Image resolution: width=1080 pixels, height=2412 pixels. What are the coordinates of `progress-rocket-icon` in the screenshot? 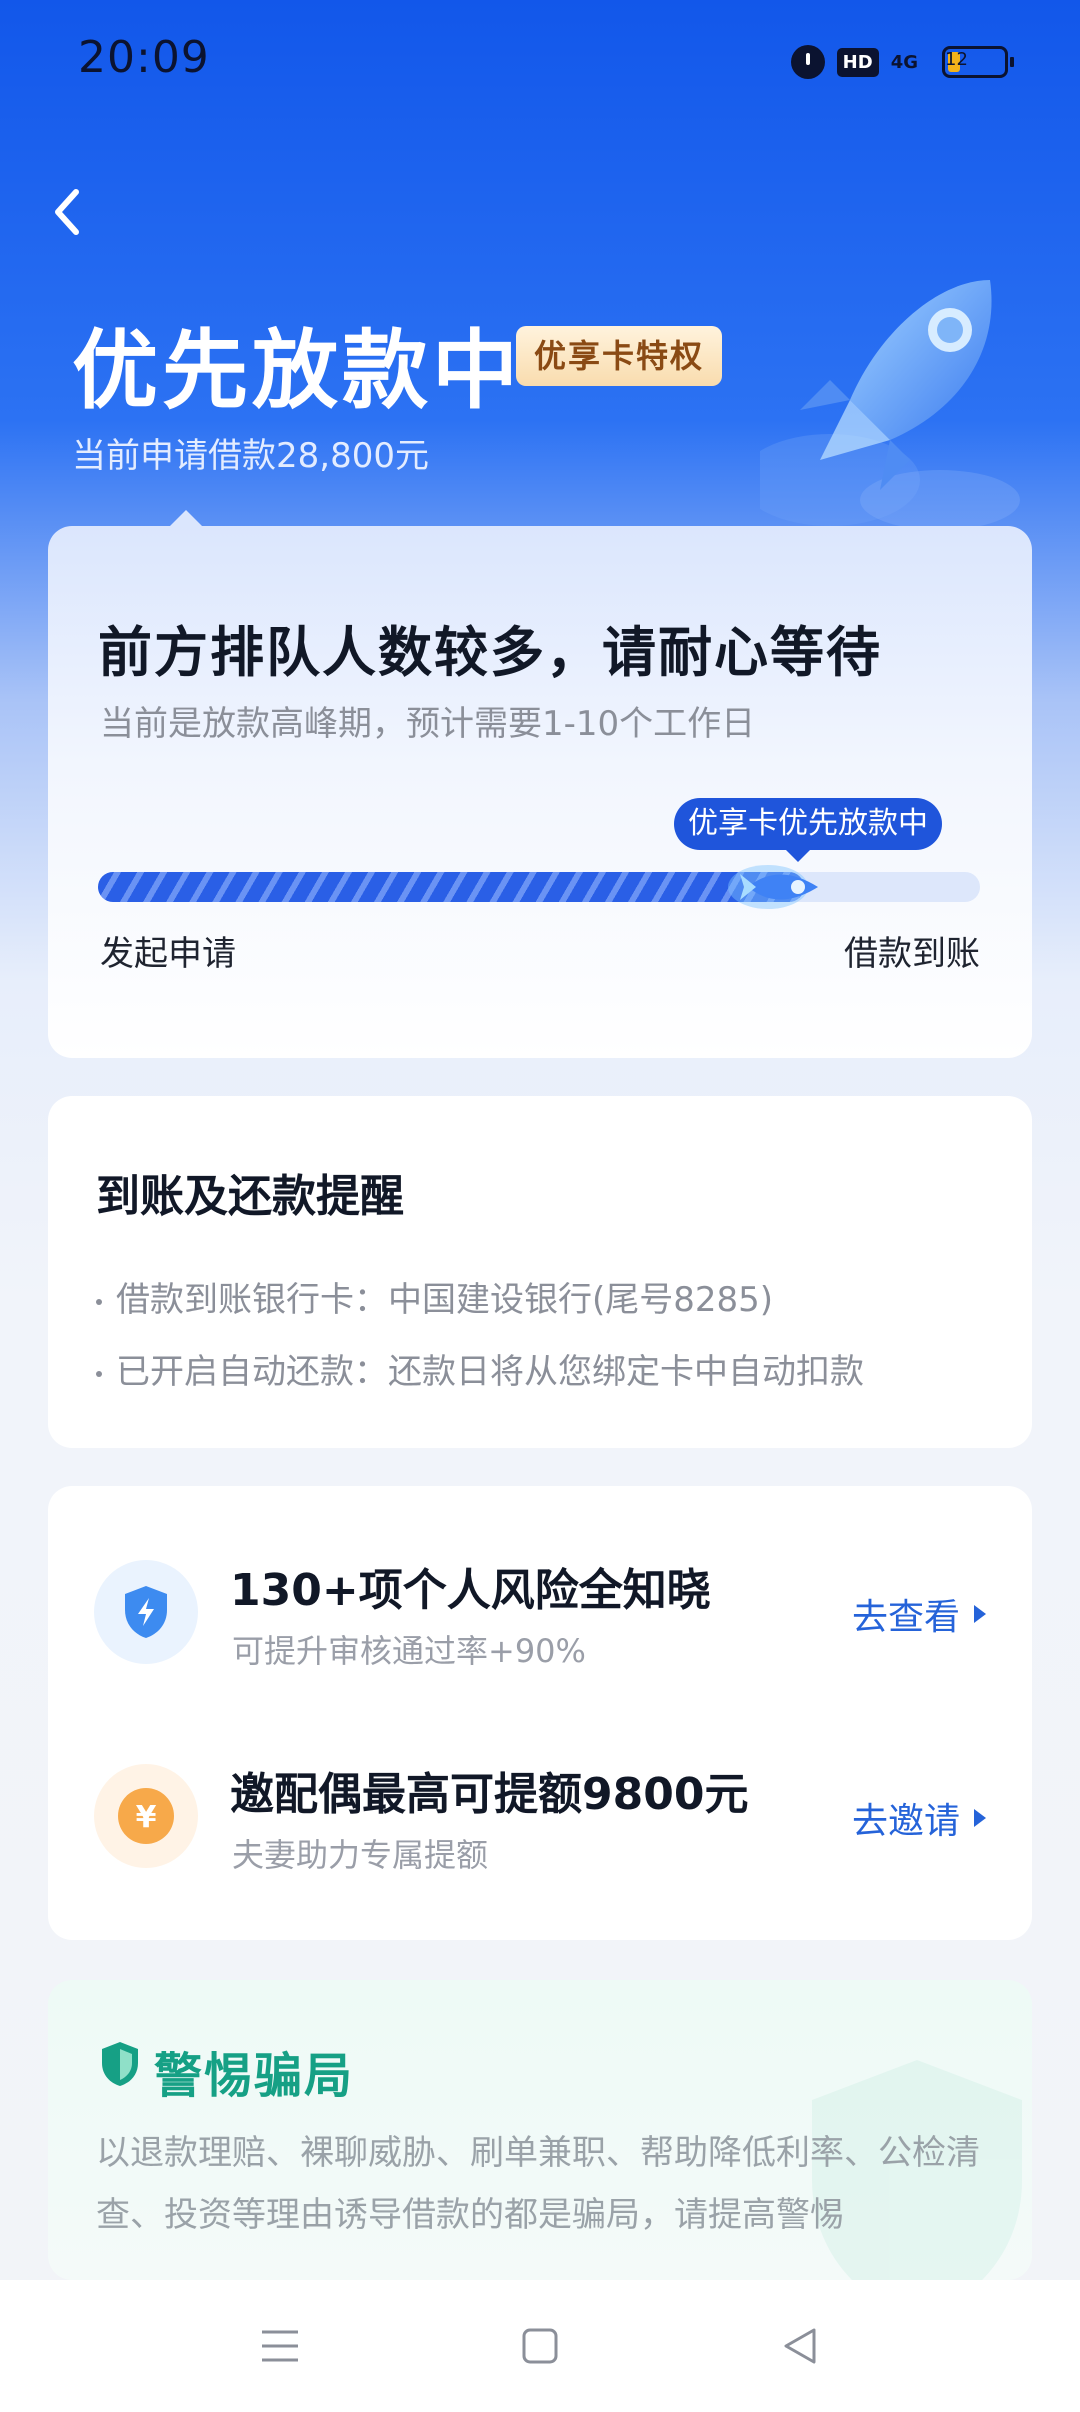 It's located at (773, 887).